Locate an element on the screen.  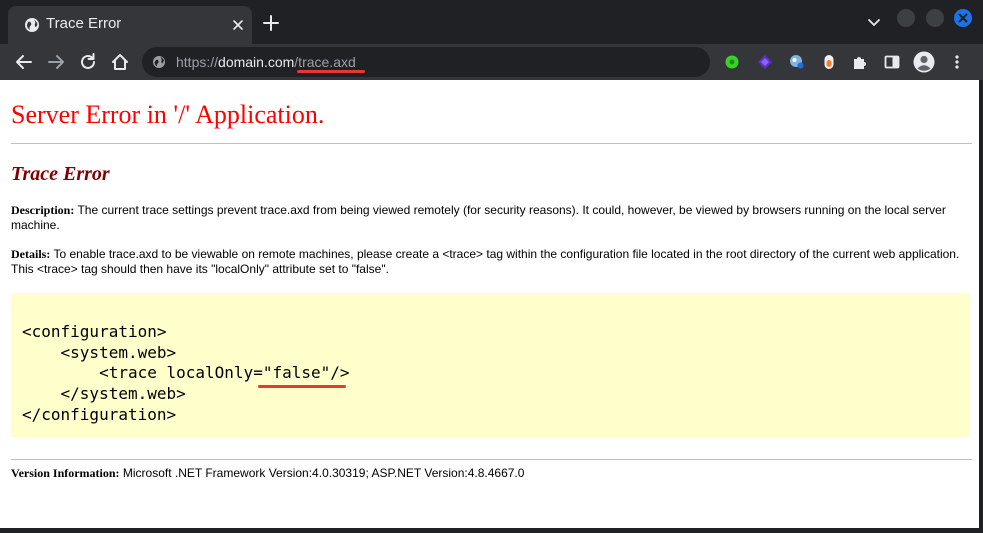
error-subtitle: Trace Error is located at coordinates (60, 174).